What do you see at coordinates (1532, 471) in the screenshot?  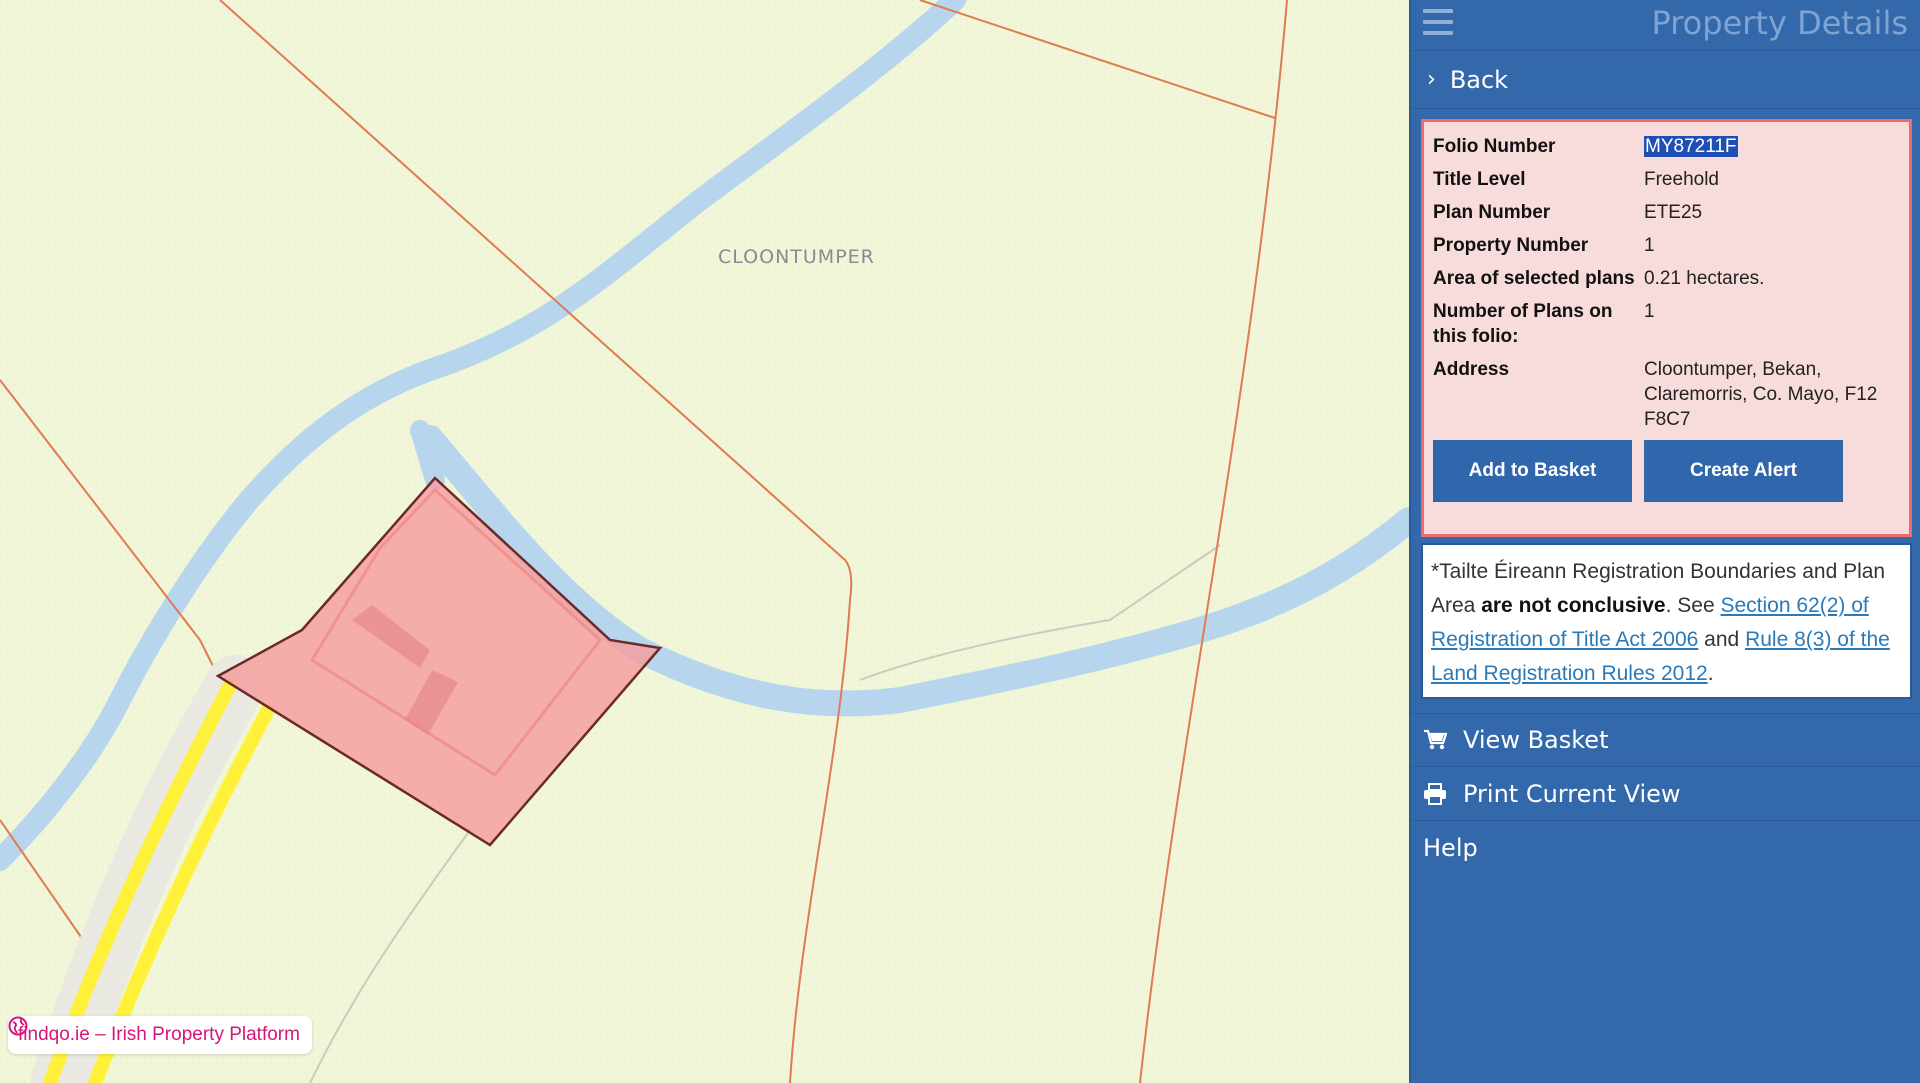 I see `add-to-basket-button: Add to Basket` at bounding box center [1532, 471].